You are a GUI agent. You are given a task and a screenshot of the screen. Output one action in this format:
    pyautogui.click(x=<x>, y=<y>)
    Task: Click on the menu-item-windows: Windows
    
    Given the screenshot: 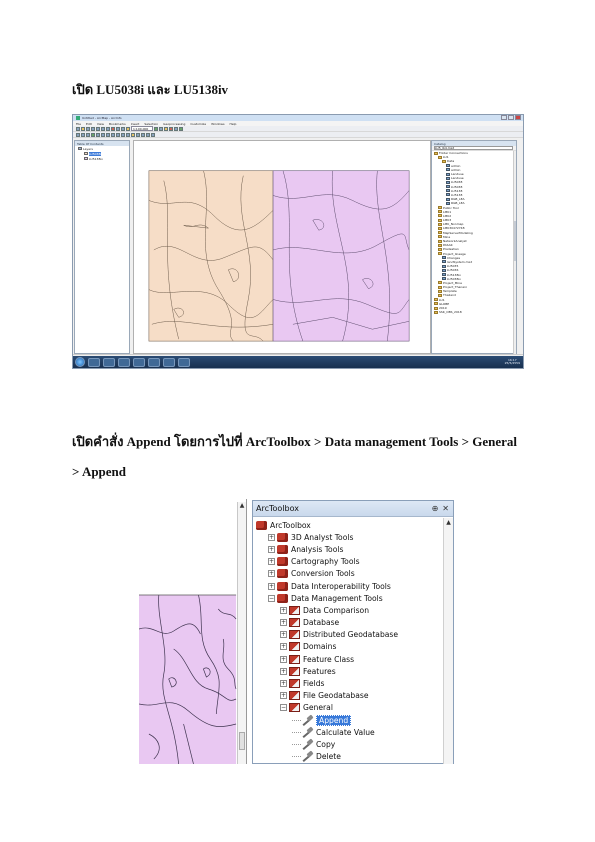 What is the action you would take?
    pyautogui.click(x=217, y=124)
    